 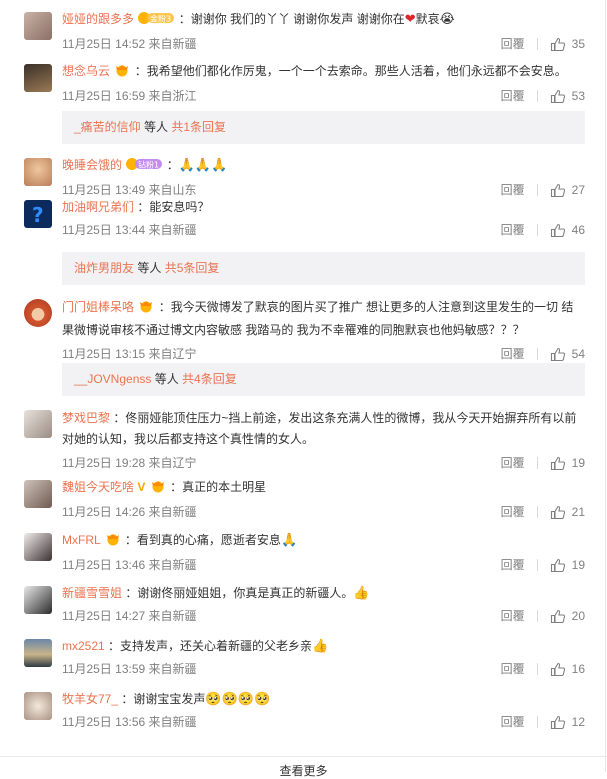 What do you see at coordinates (302, 170) in the screenshot?
I see `comment-item: 晚睡会饿的 钻粉1 ：🙏🙏🙏 11月25日 13:49 来自山东 回覆 27` at bounding box center [302, 170].